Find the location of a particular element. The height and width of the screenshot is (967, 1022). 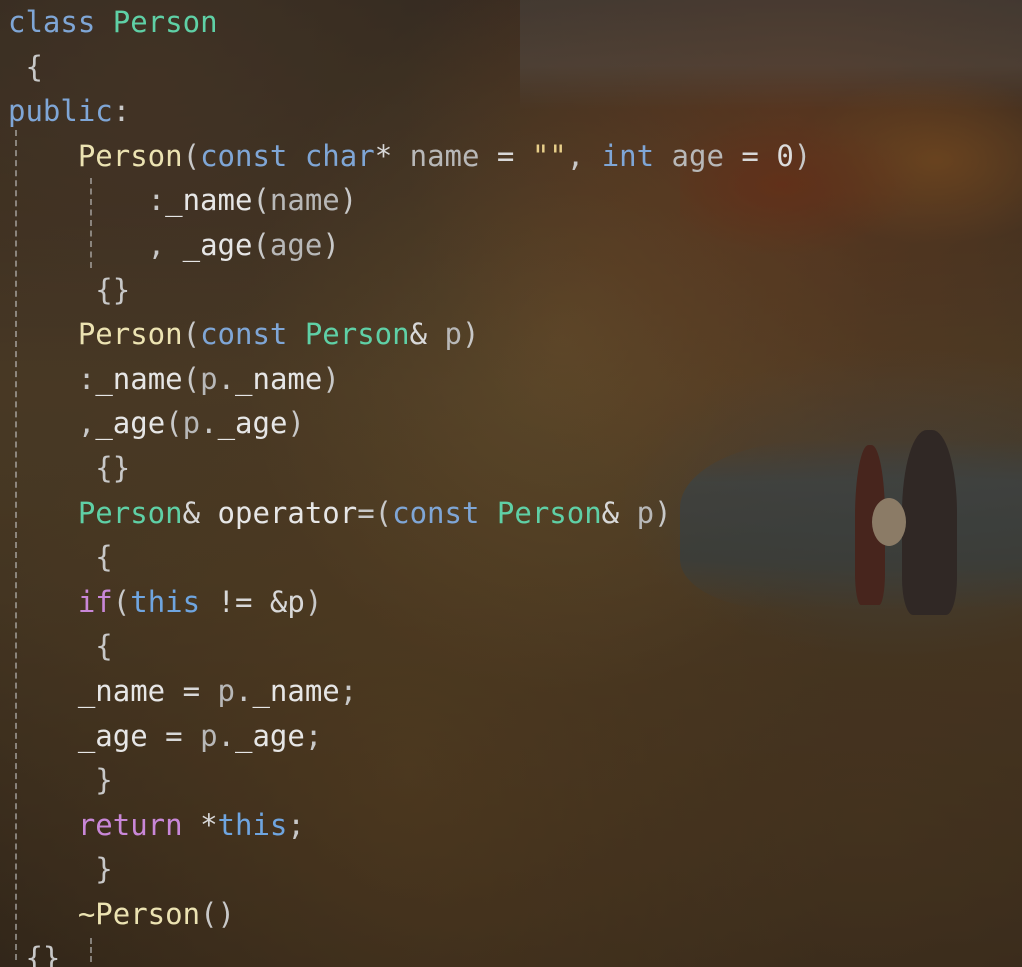

code-line: if(this != &p) is located at coordinates (409, 602).